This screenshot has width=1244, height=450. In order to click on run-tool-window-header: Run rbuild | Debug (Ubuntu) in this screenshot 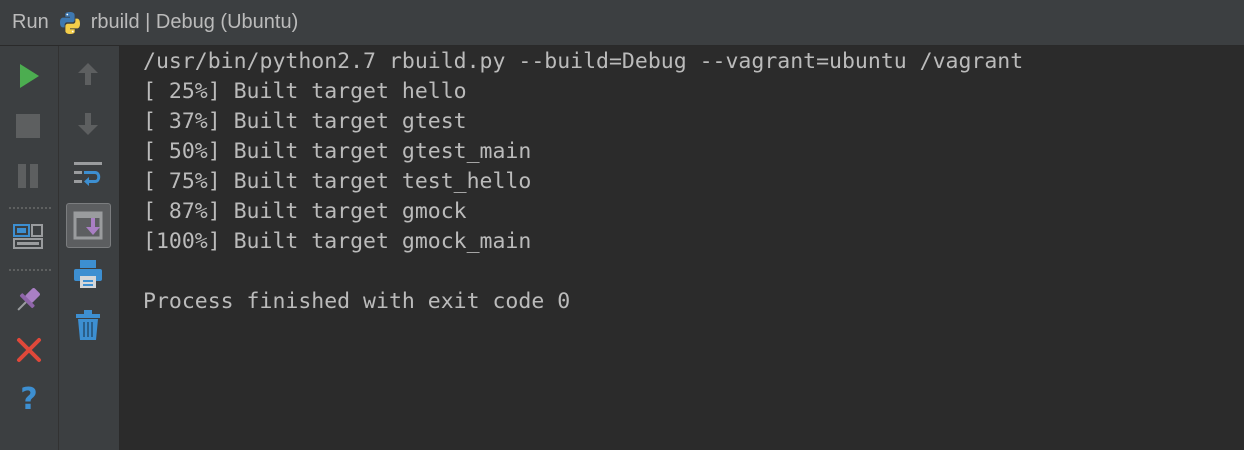, I will do `click(622, 23)`.